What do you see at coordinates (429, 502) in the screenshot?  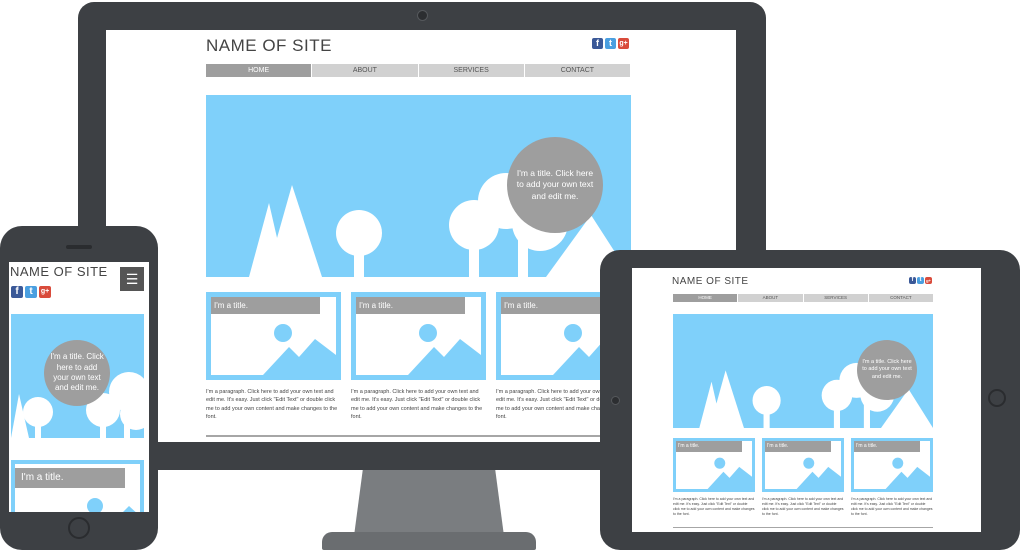 I see `monitor-stand-neck` at bounding box center [429, 502].